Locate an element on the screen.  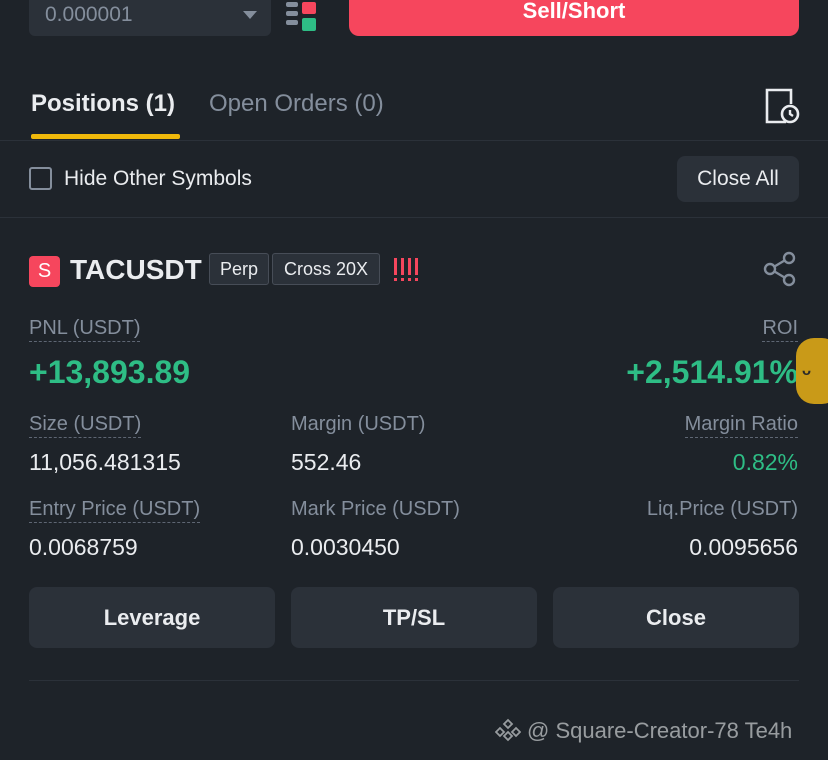
liq-price-label: Liq.Price (USDT) is located at coordinates (722, 509).